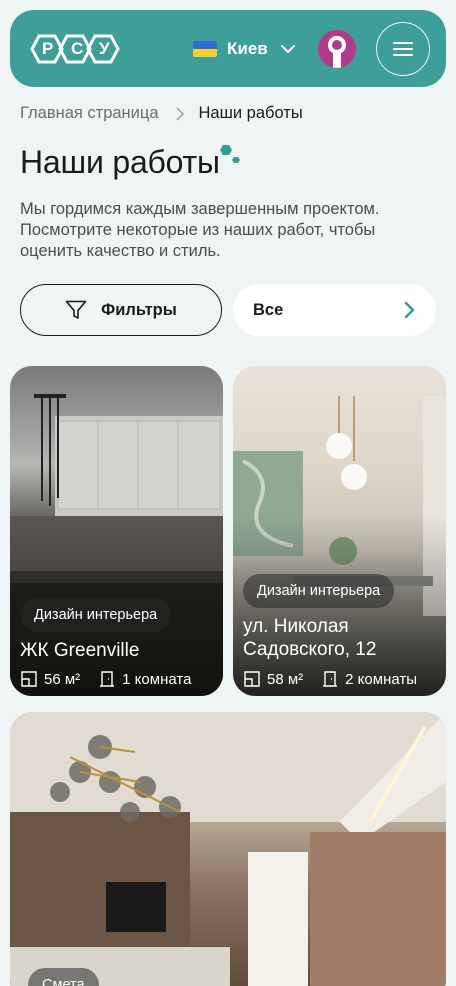  Describe the element at coordinates (287, 49) in the screenshot. I see `chevron-down-icon` at that location.